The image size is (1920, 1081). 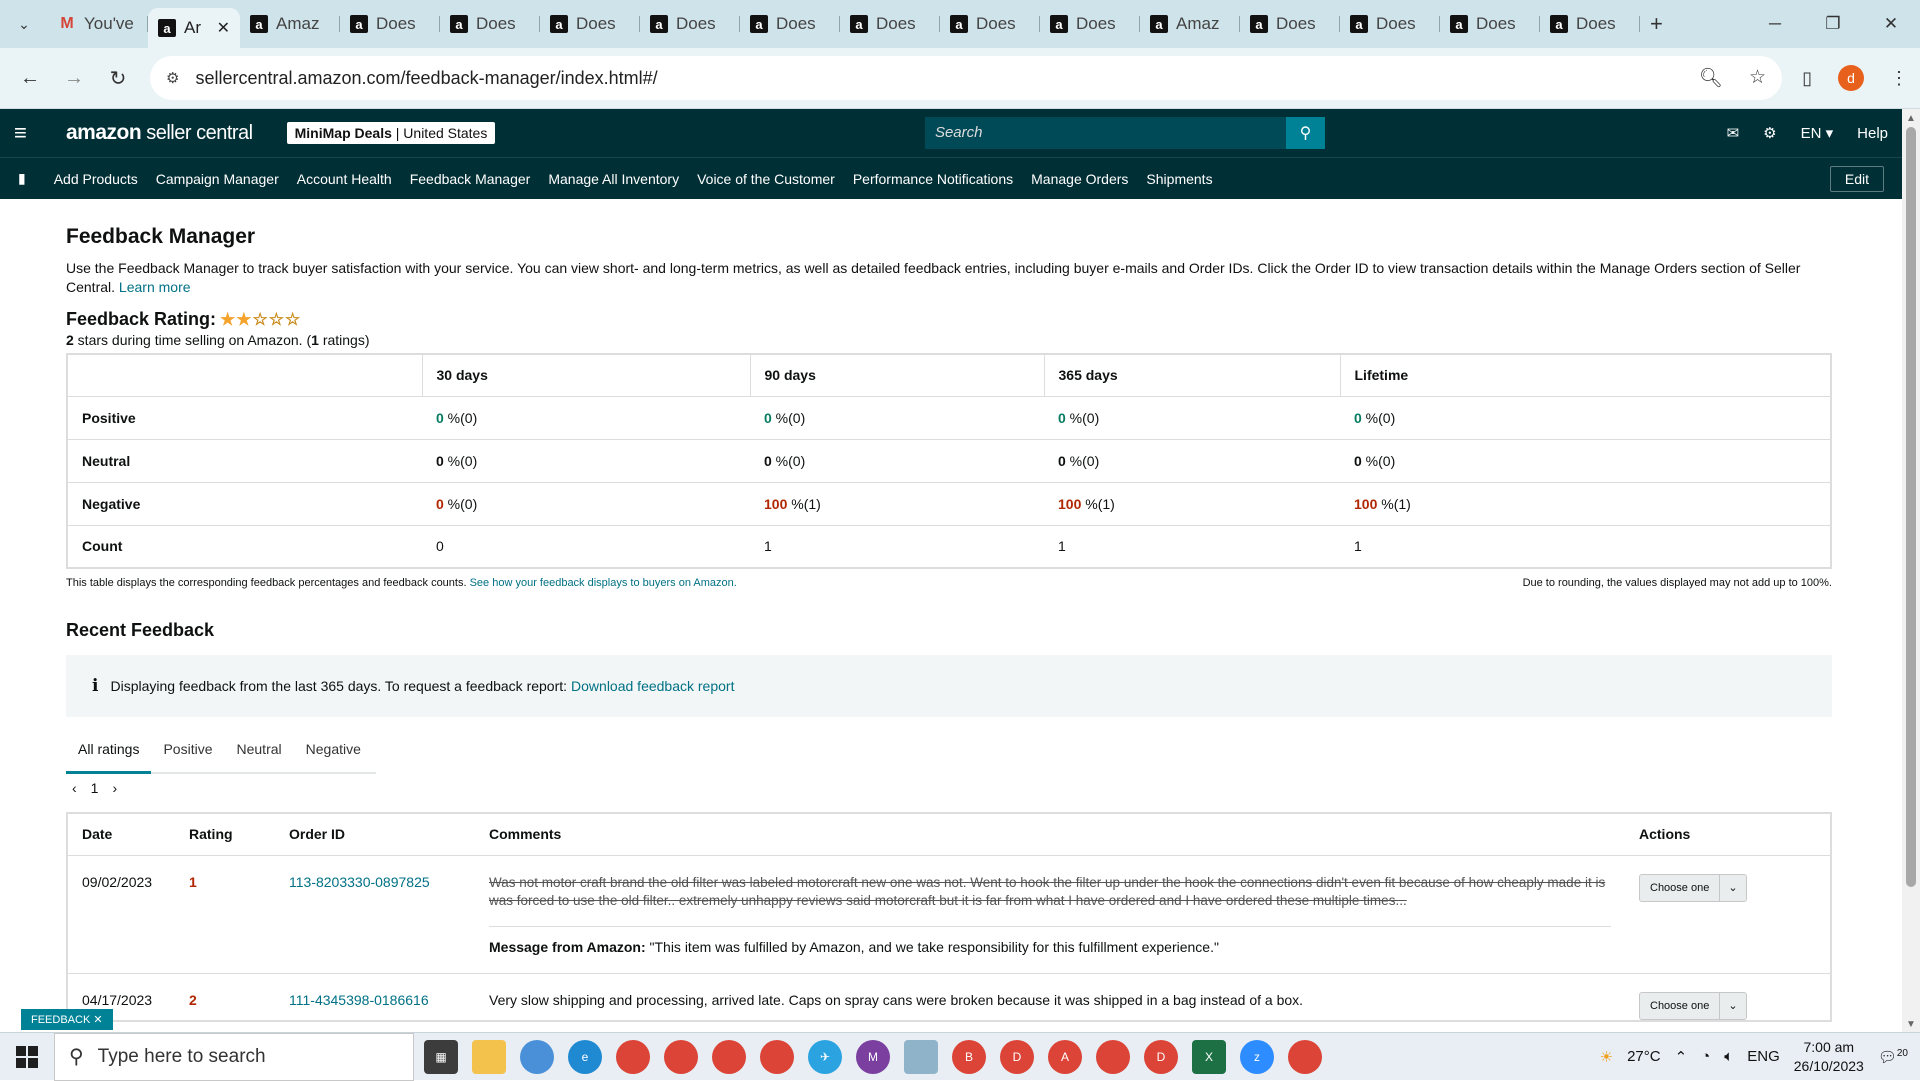 What do you see at coordinates (391, 133) in the screenshot?
I see `store-selector: MiniMap Deals | United States` at bounding box center [391, 133].